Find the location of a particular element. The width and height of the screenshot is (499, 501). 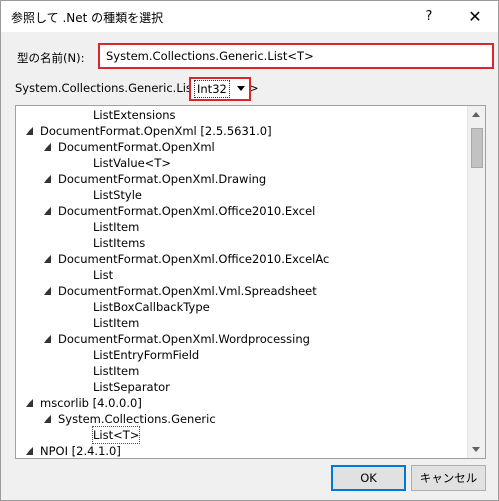

dropdown-arrow-icon is located at coordinates (241, 88).